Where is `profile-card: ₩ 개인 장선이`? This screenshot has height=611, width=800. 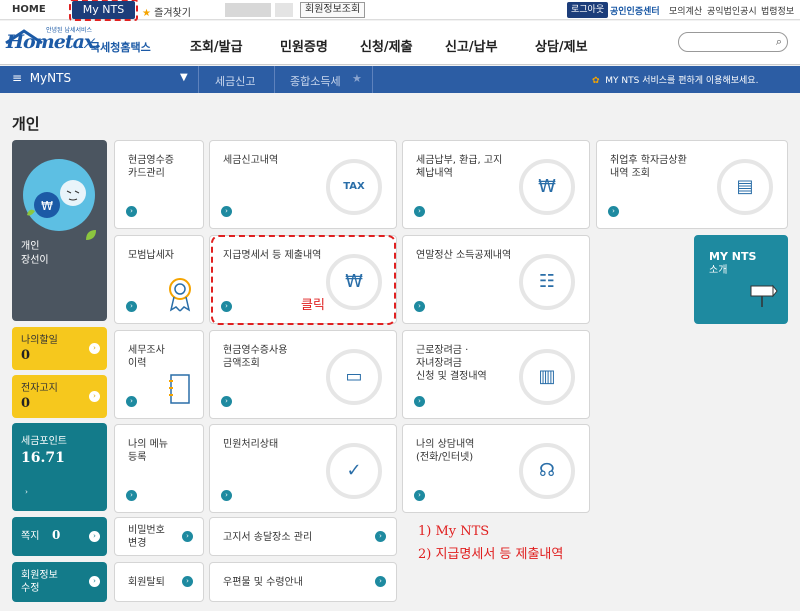
profile-card: ₩ 개인 장선이 is located at coordinates (59, 230).